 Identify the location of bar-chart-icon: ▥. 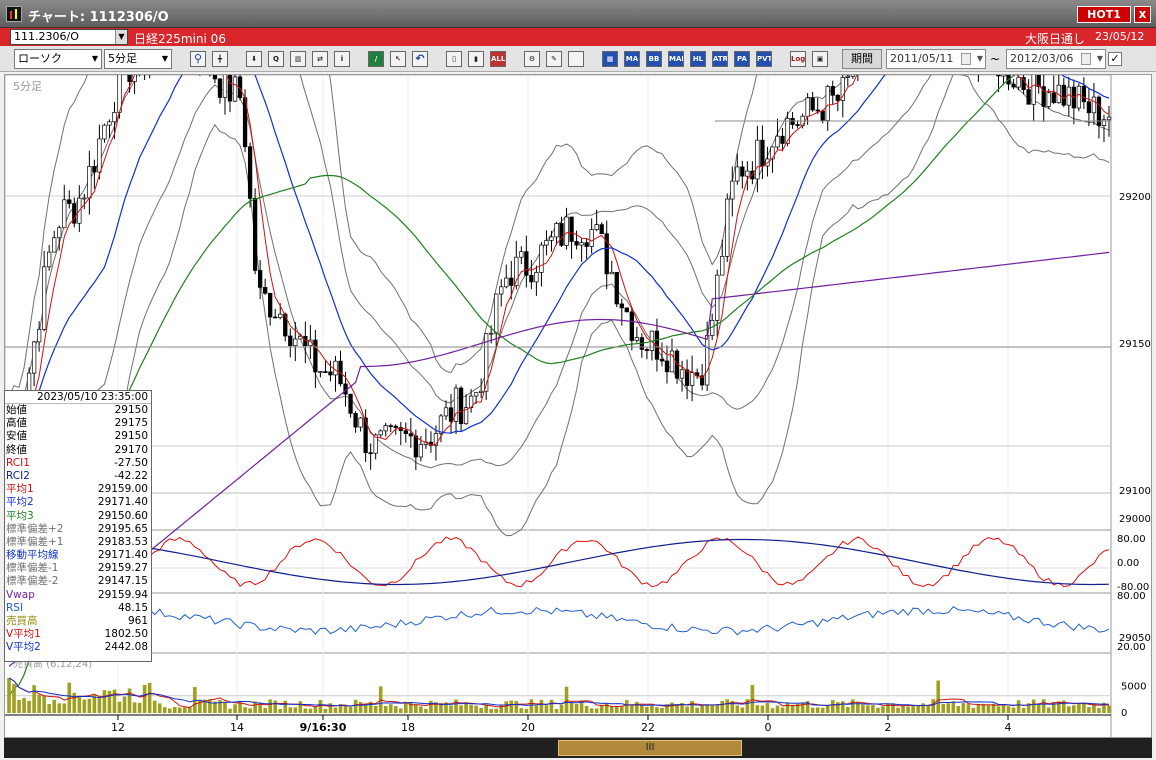
(298, 59).